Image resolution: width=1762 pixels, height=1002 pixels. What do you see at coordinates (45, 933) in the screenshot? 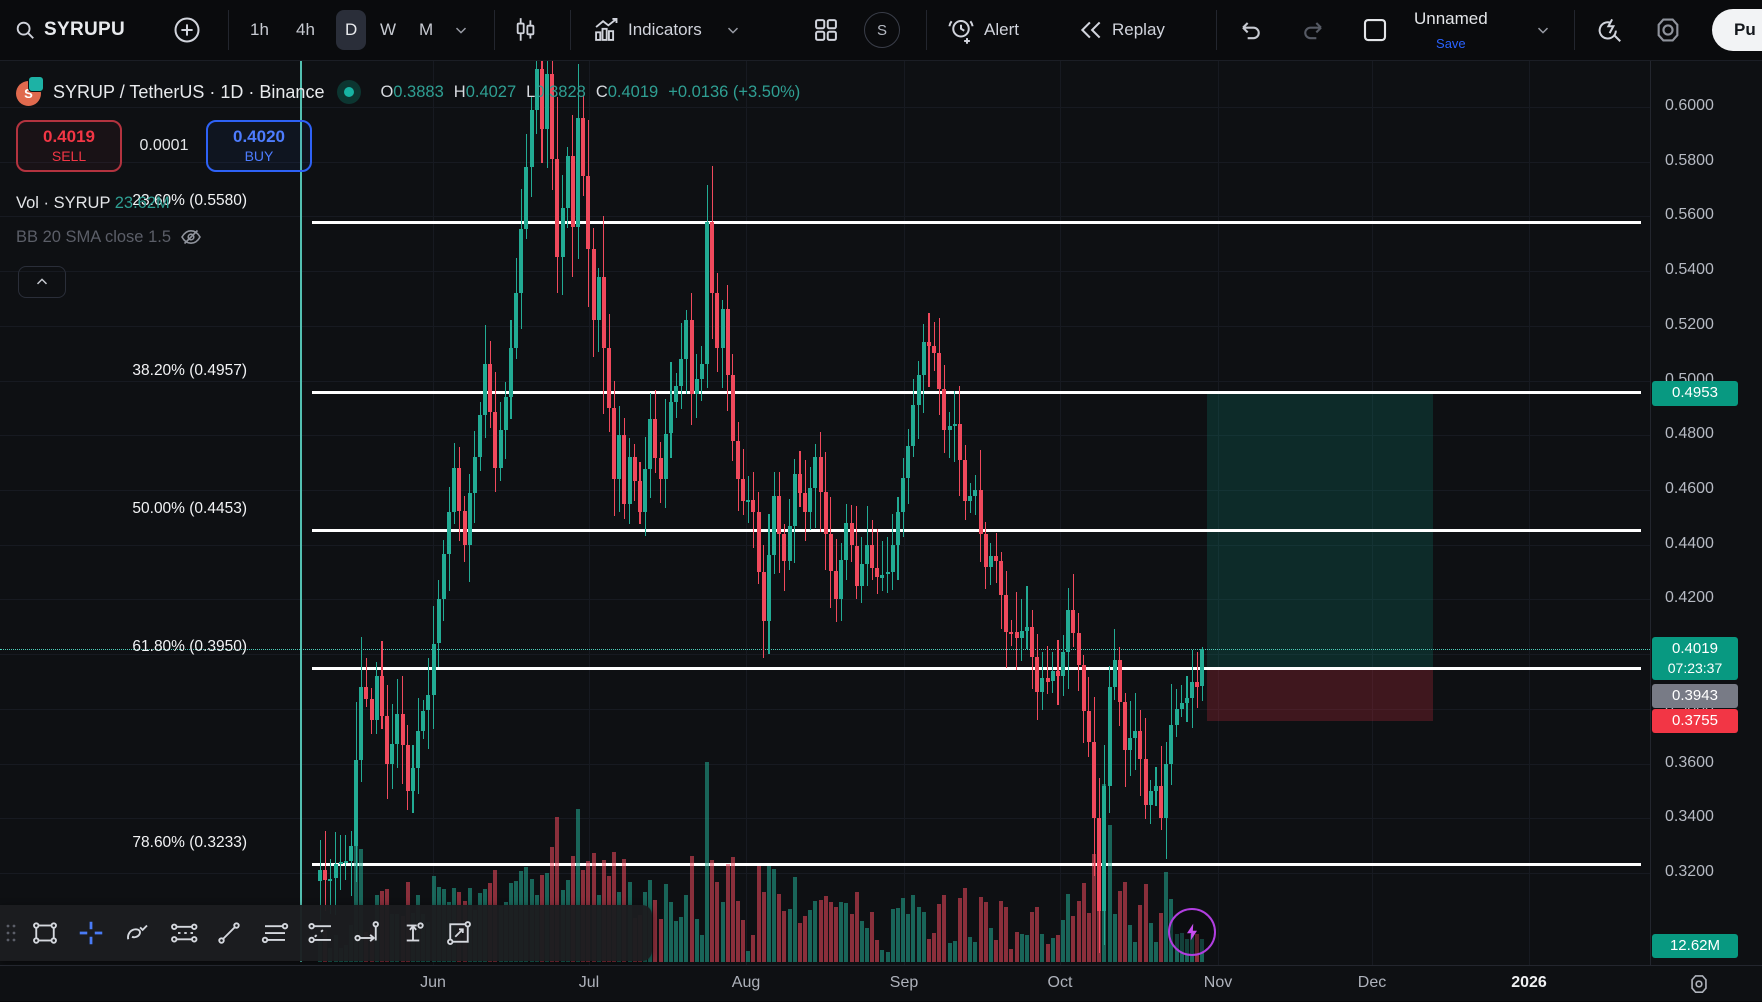
I see `rectangle-tool` at bounding box center [45, 933].